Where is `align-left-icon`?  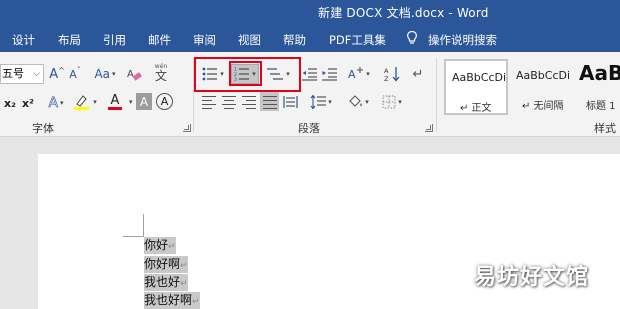 align-left-icon is located at coordinates (209, 102).